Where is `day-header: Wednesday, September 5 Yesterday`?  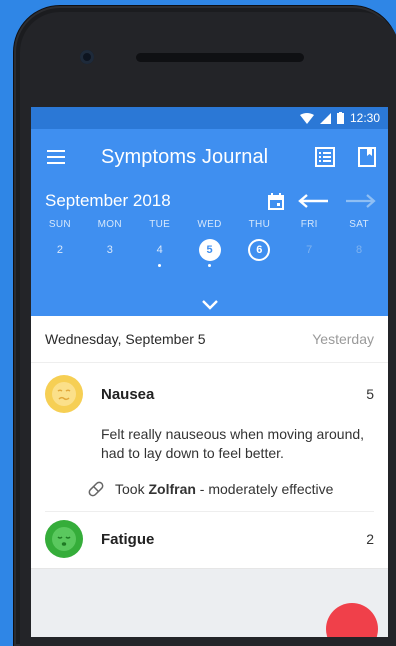 day-header: Wednesday, September 5 Yesterday is located at coordinates (209, 339).